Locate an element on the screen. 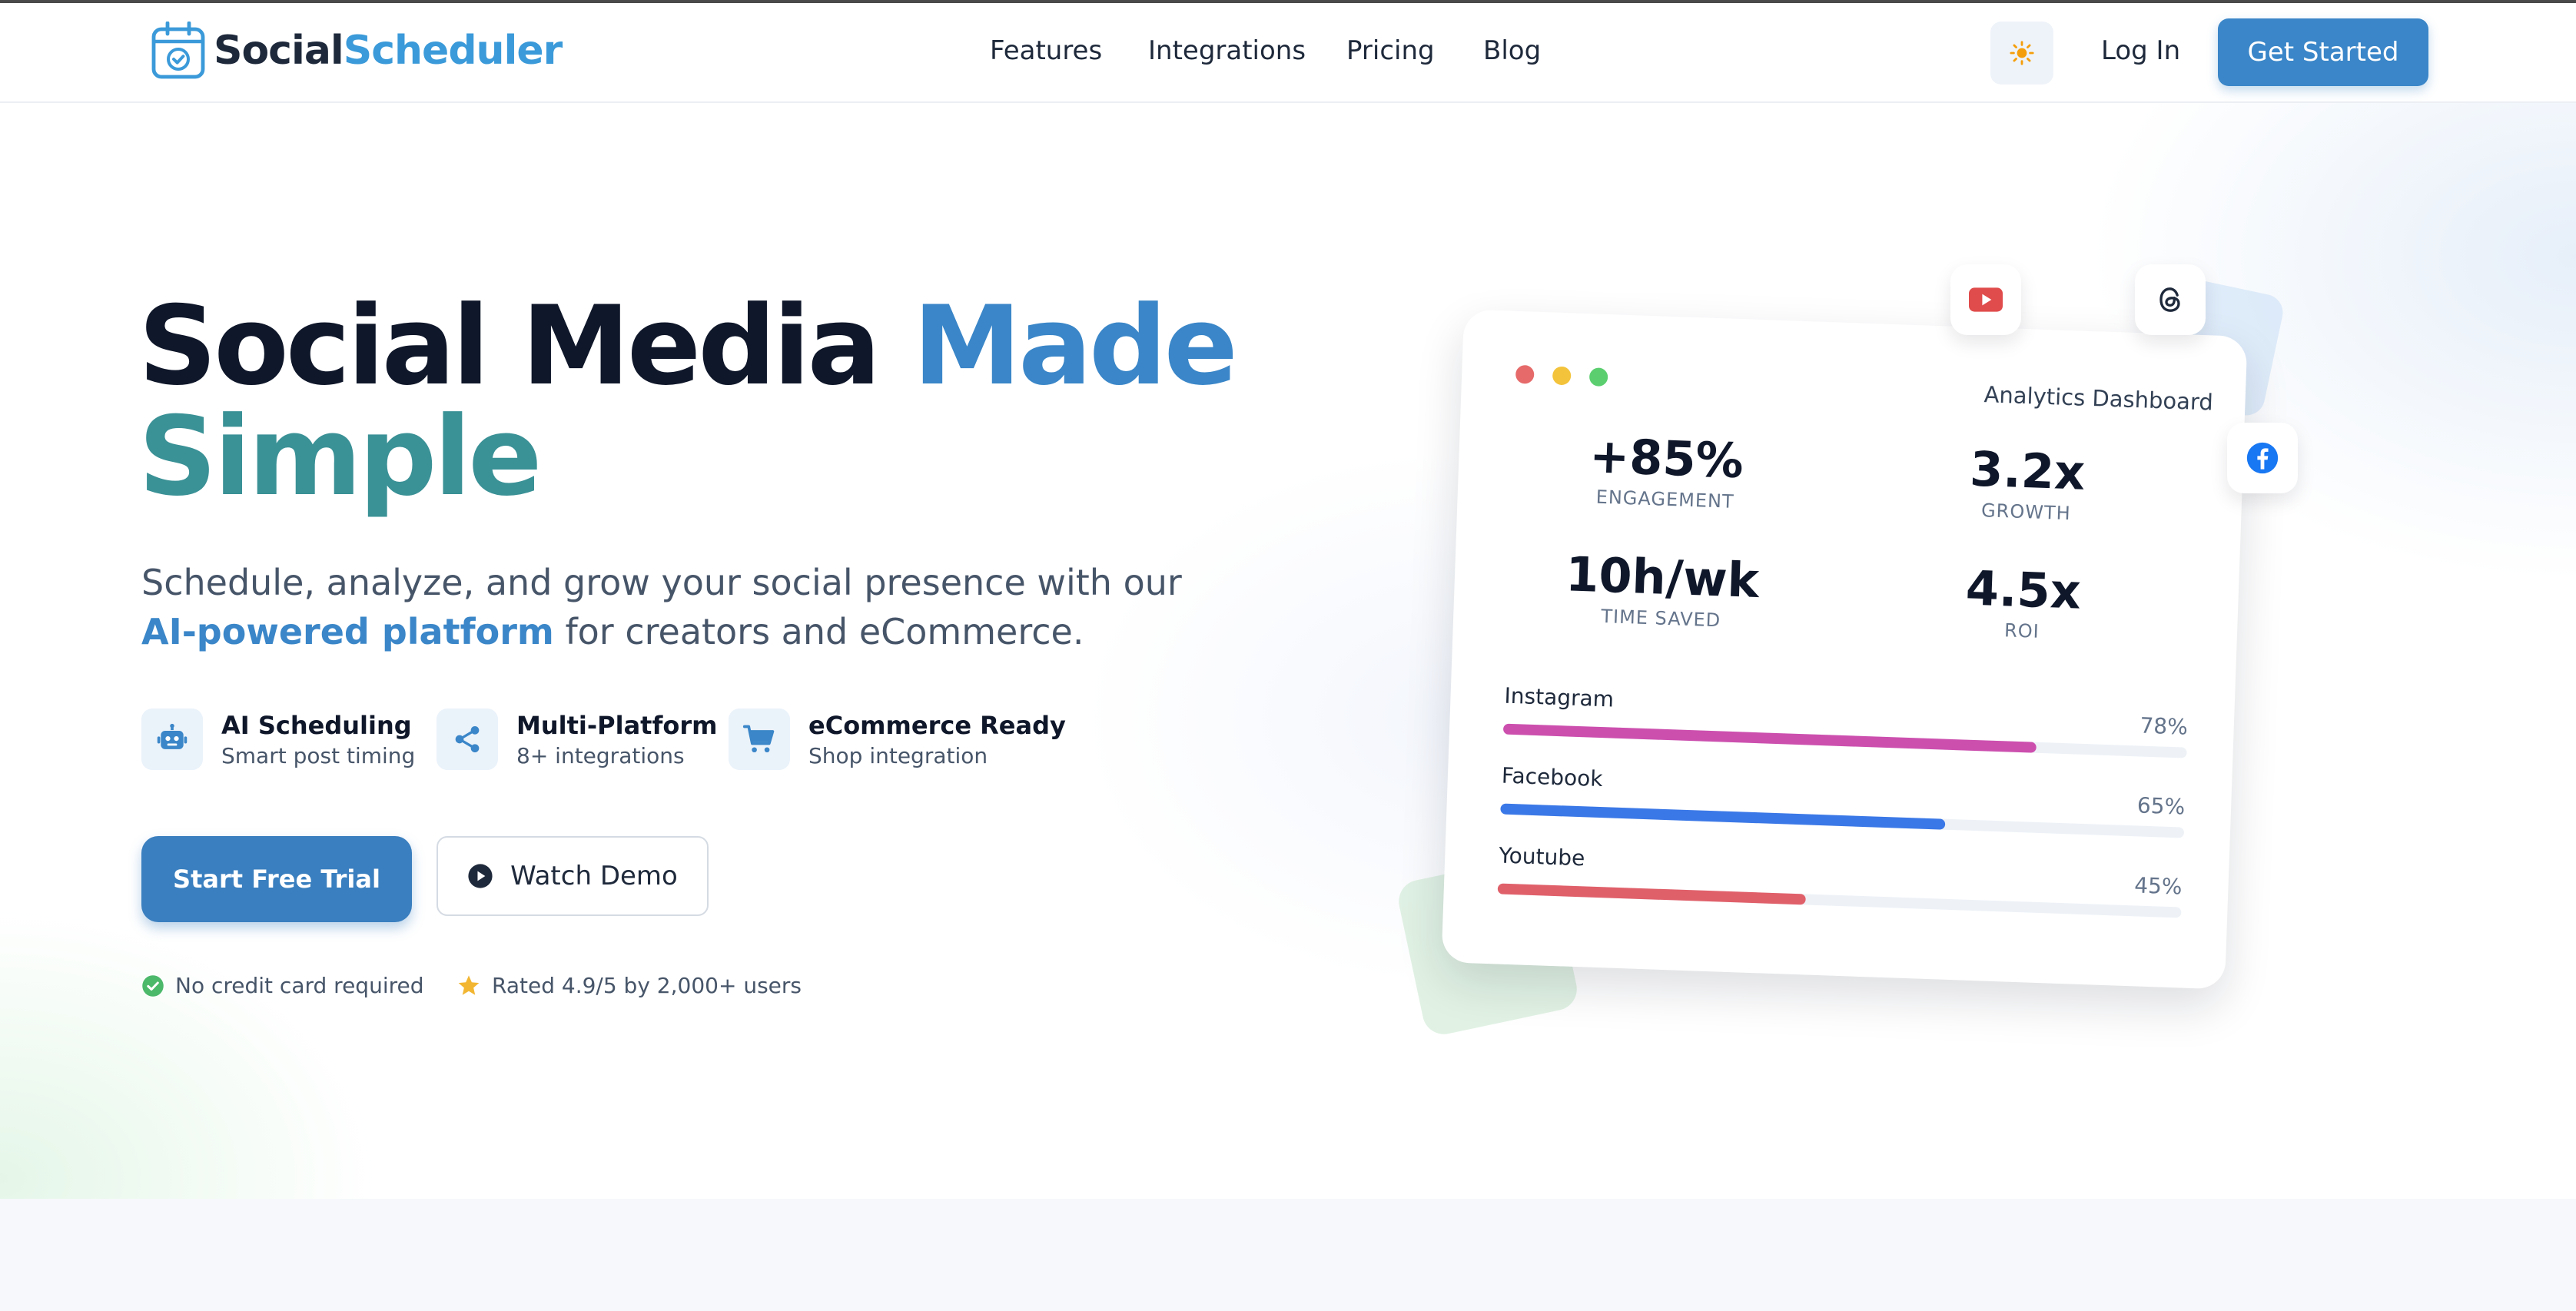 This screenshot has width=2576, height=1311. hero-subtitle-text2: for creators and eCommerce. is located at coordinates (824, 631).